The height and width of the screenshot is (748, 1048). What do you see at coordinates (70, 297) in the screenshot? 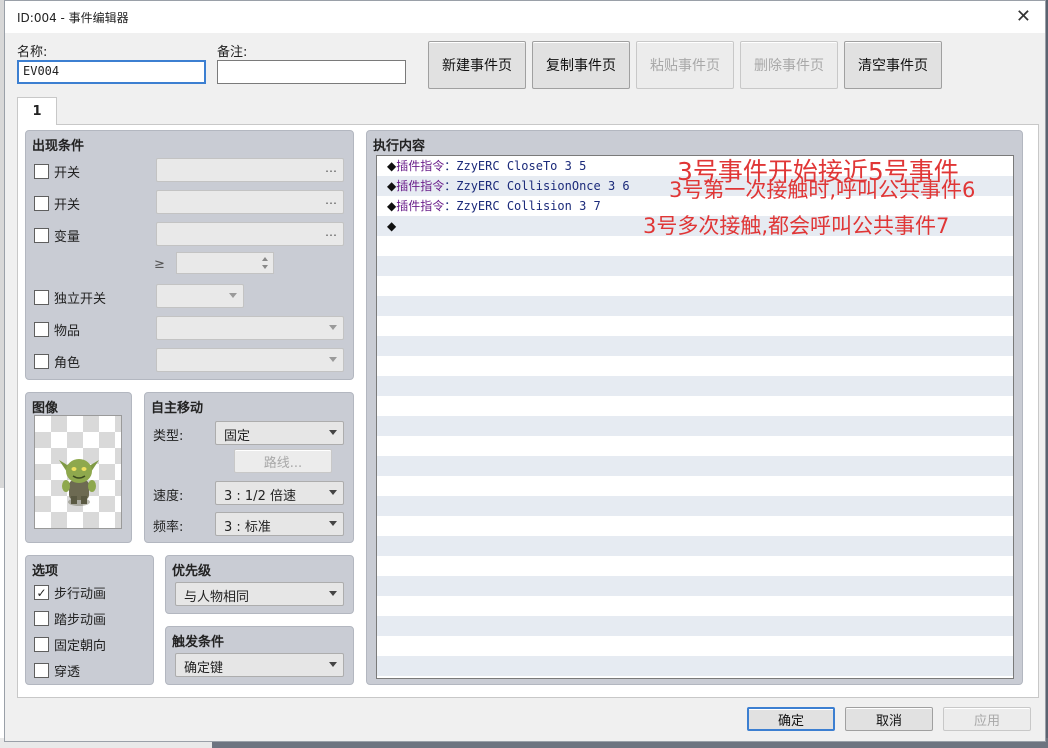
I see `self-switch-checkbox: 独立开关` at bounding box center [70, 297].